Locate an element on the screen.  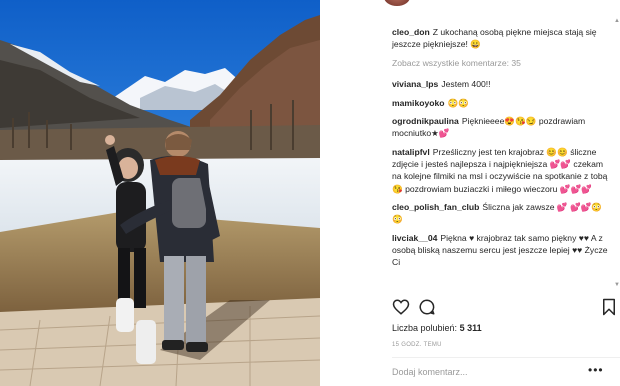
scroll-down-arrow-icon: ▼ is located at coordinates (617, 285).